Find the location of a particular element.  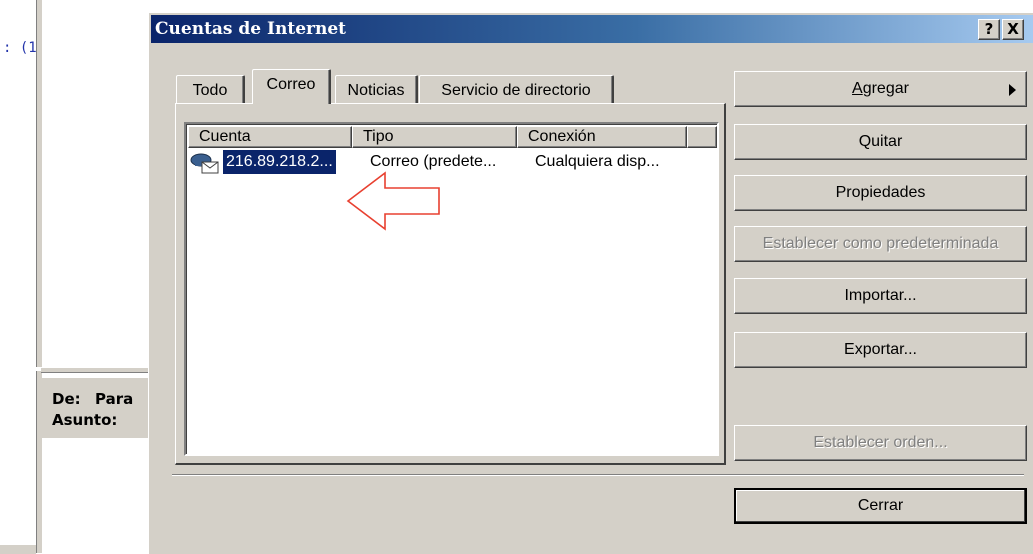

submenu-arrow-icon is located at coordinates (1012, 90).